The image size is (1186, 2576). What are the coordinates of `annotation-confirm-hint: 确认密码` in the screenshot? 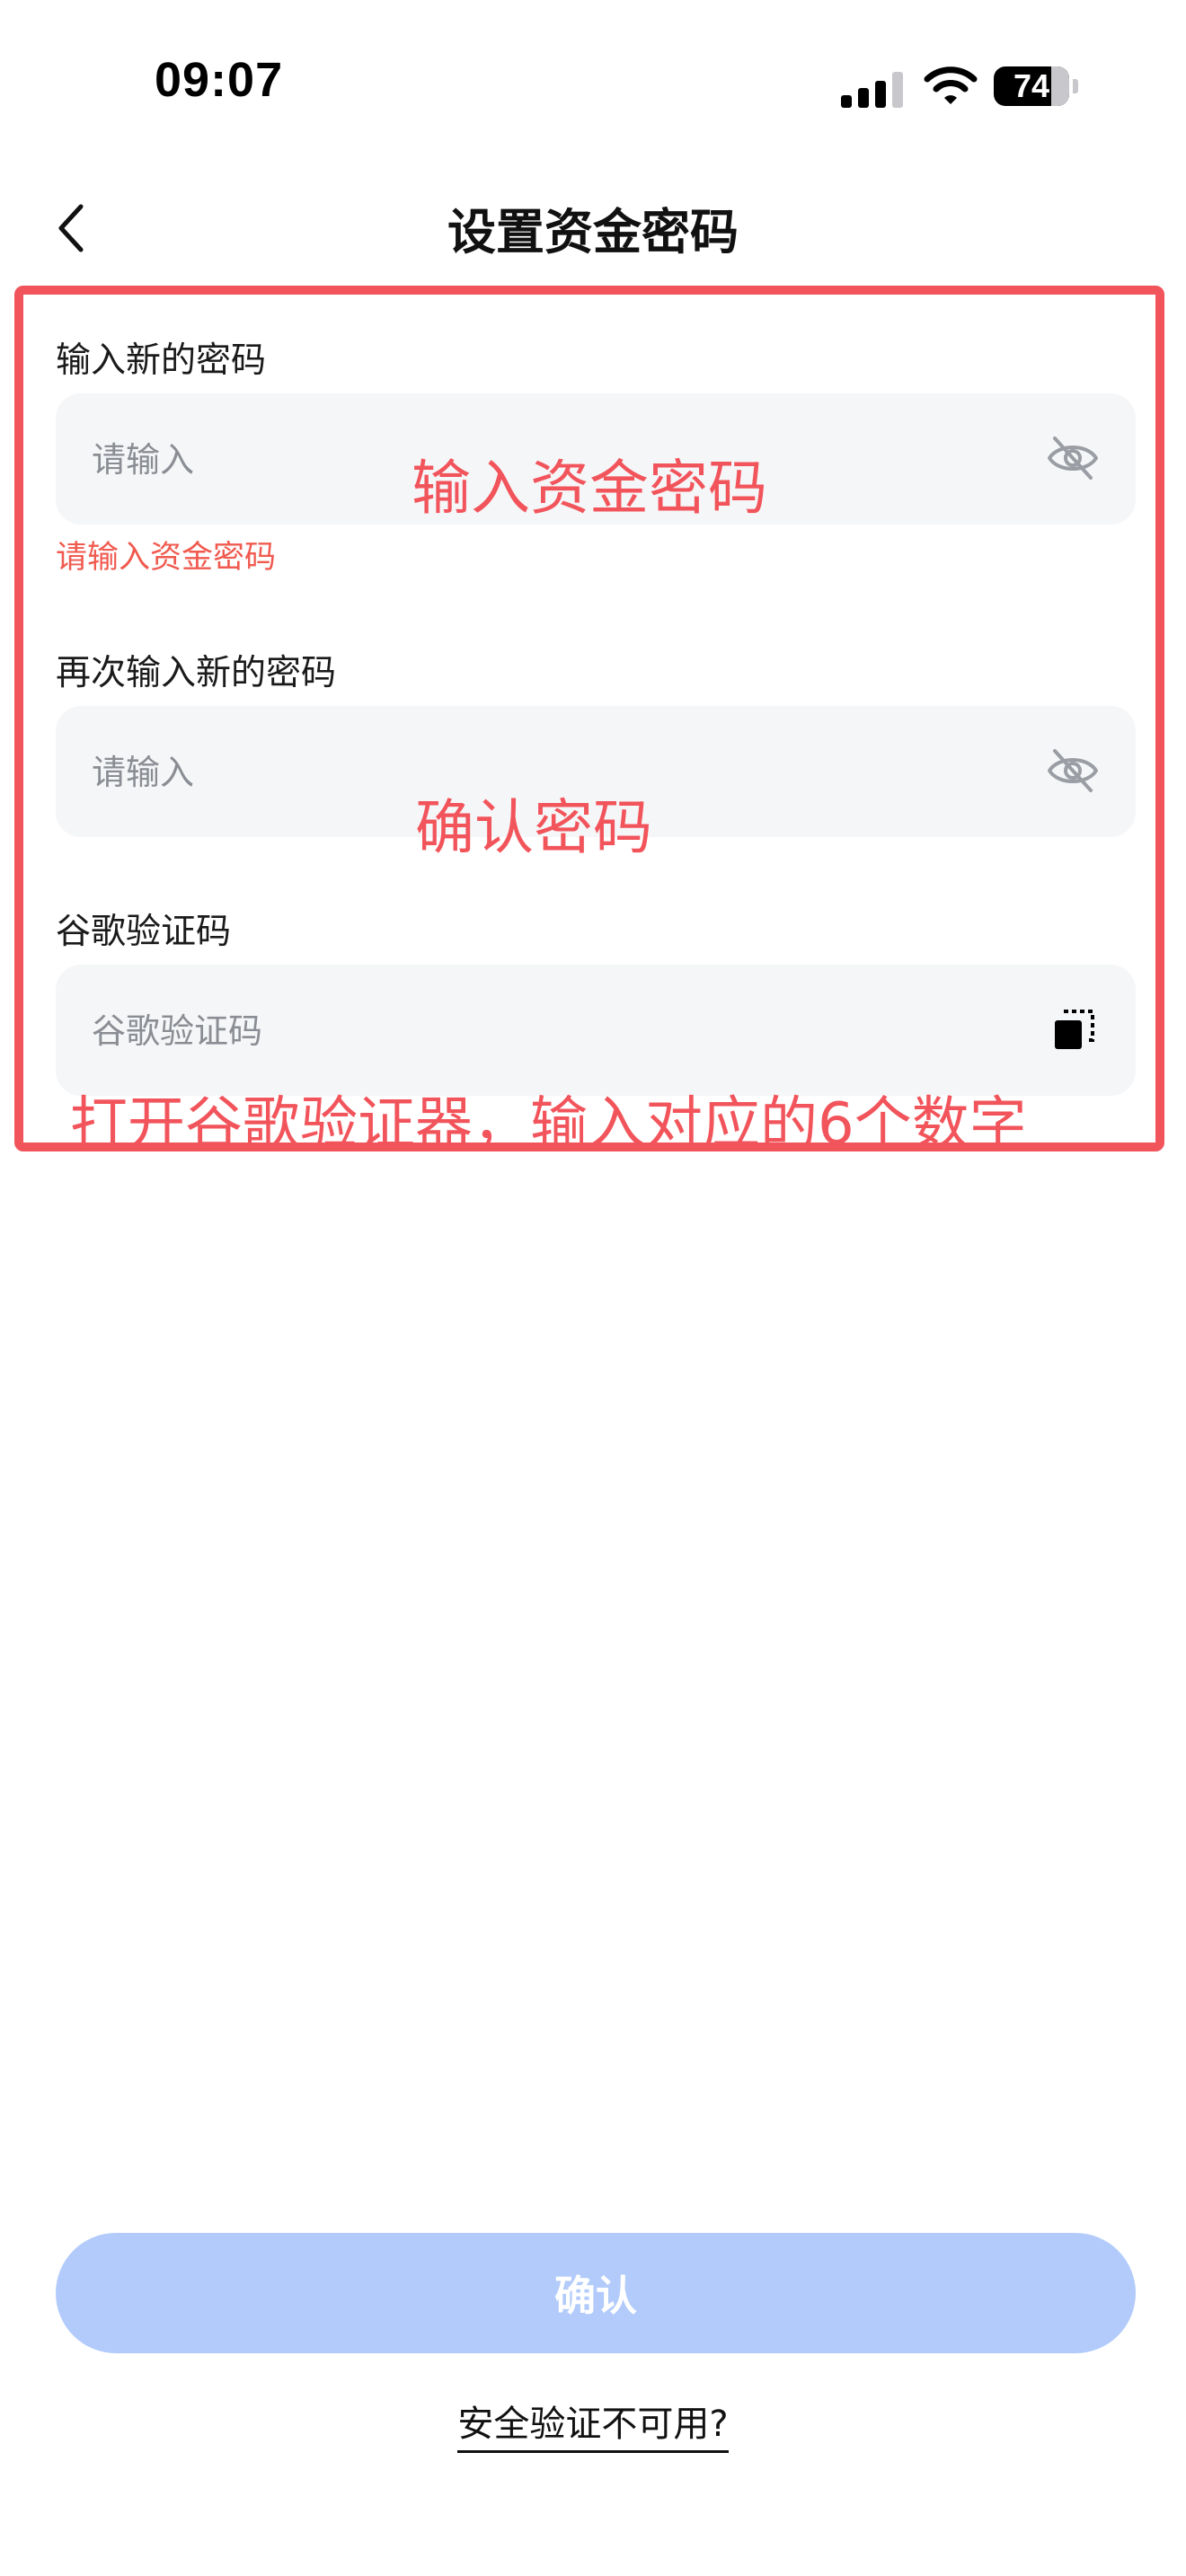 It's located at (533, 827).